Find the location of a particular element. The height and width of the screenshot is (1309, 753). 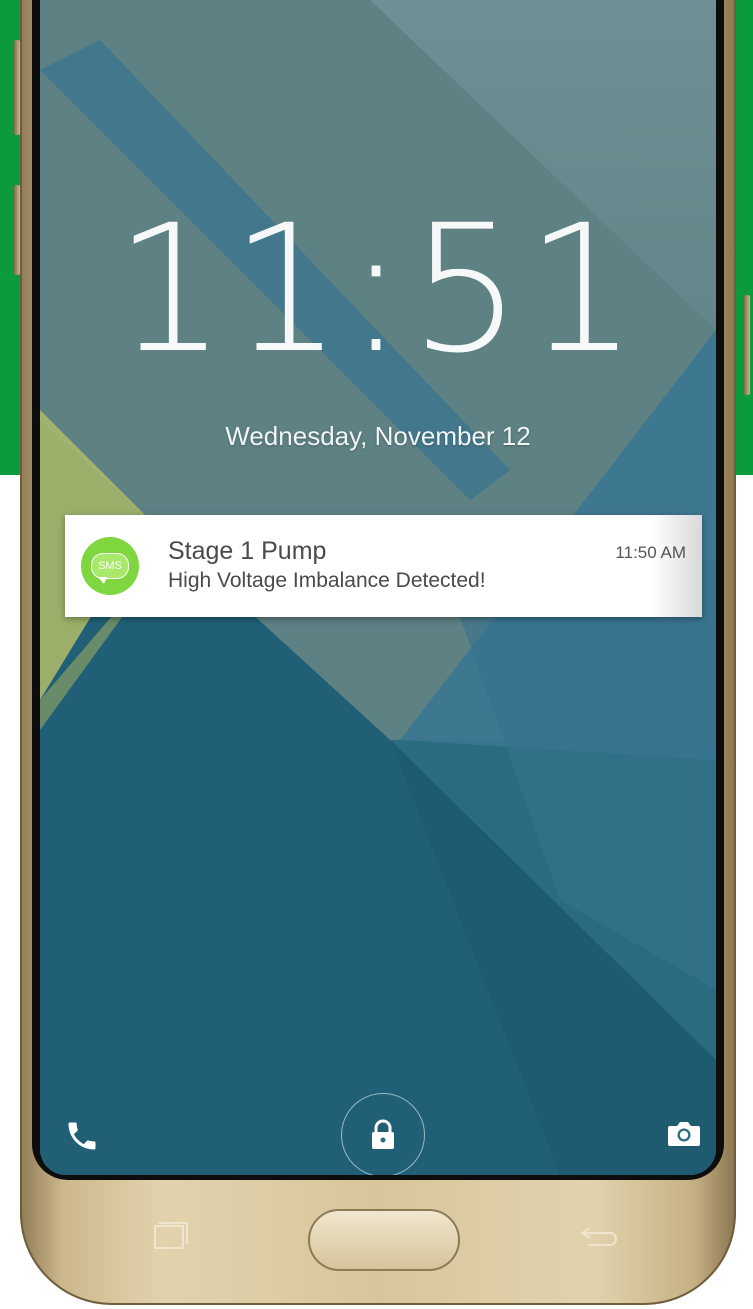

back-icon is located at coordinates (600, 1237).